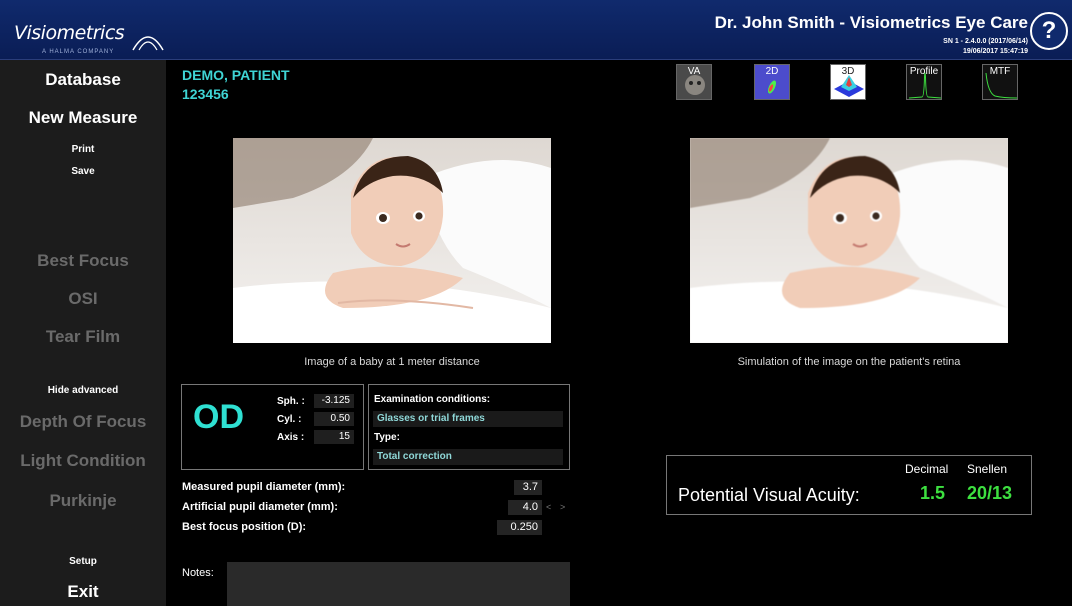  I want to click on cyl-value: 0.50, so click(334, 419).